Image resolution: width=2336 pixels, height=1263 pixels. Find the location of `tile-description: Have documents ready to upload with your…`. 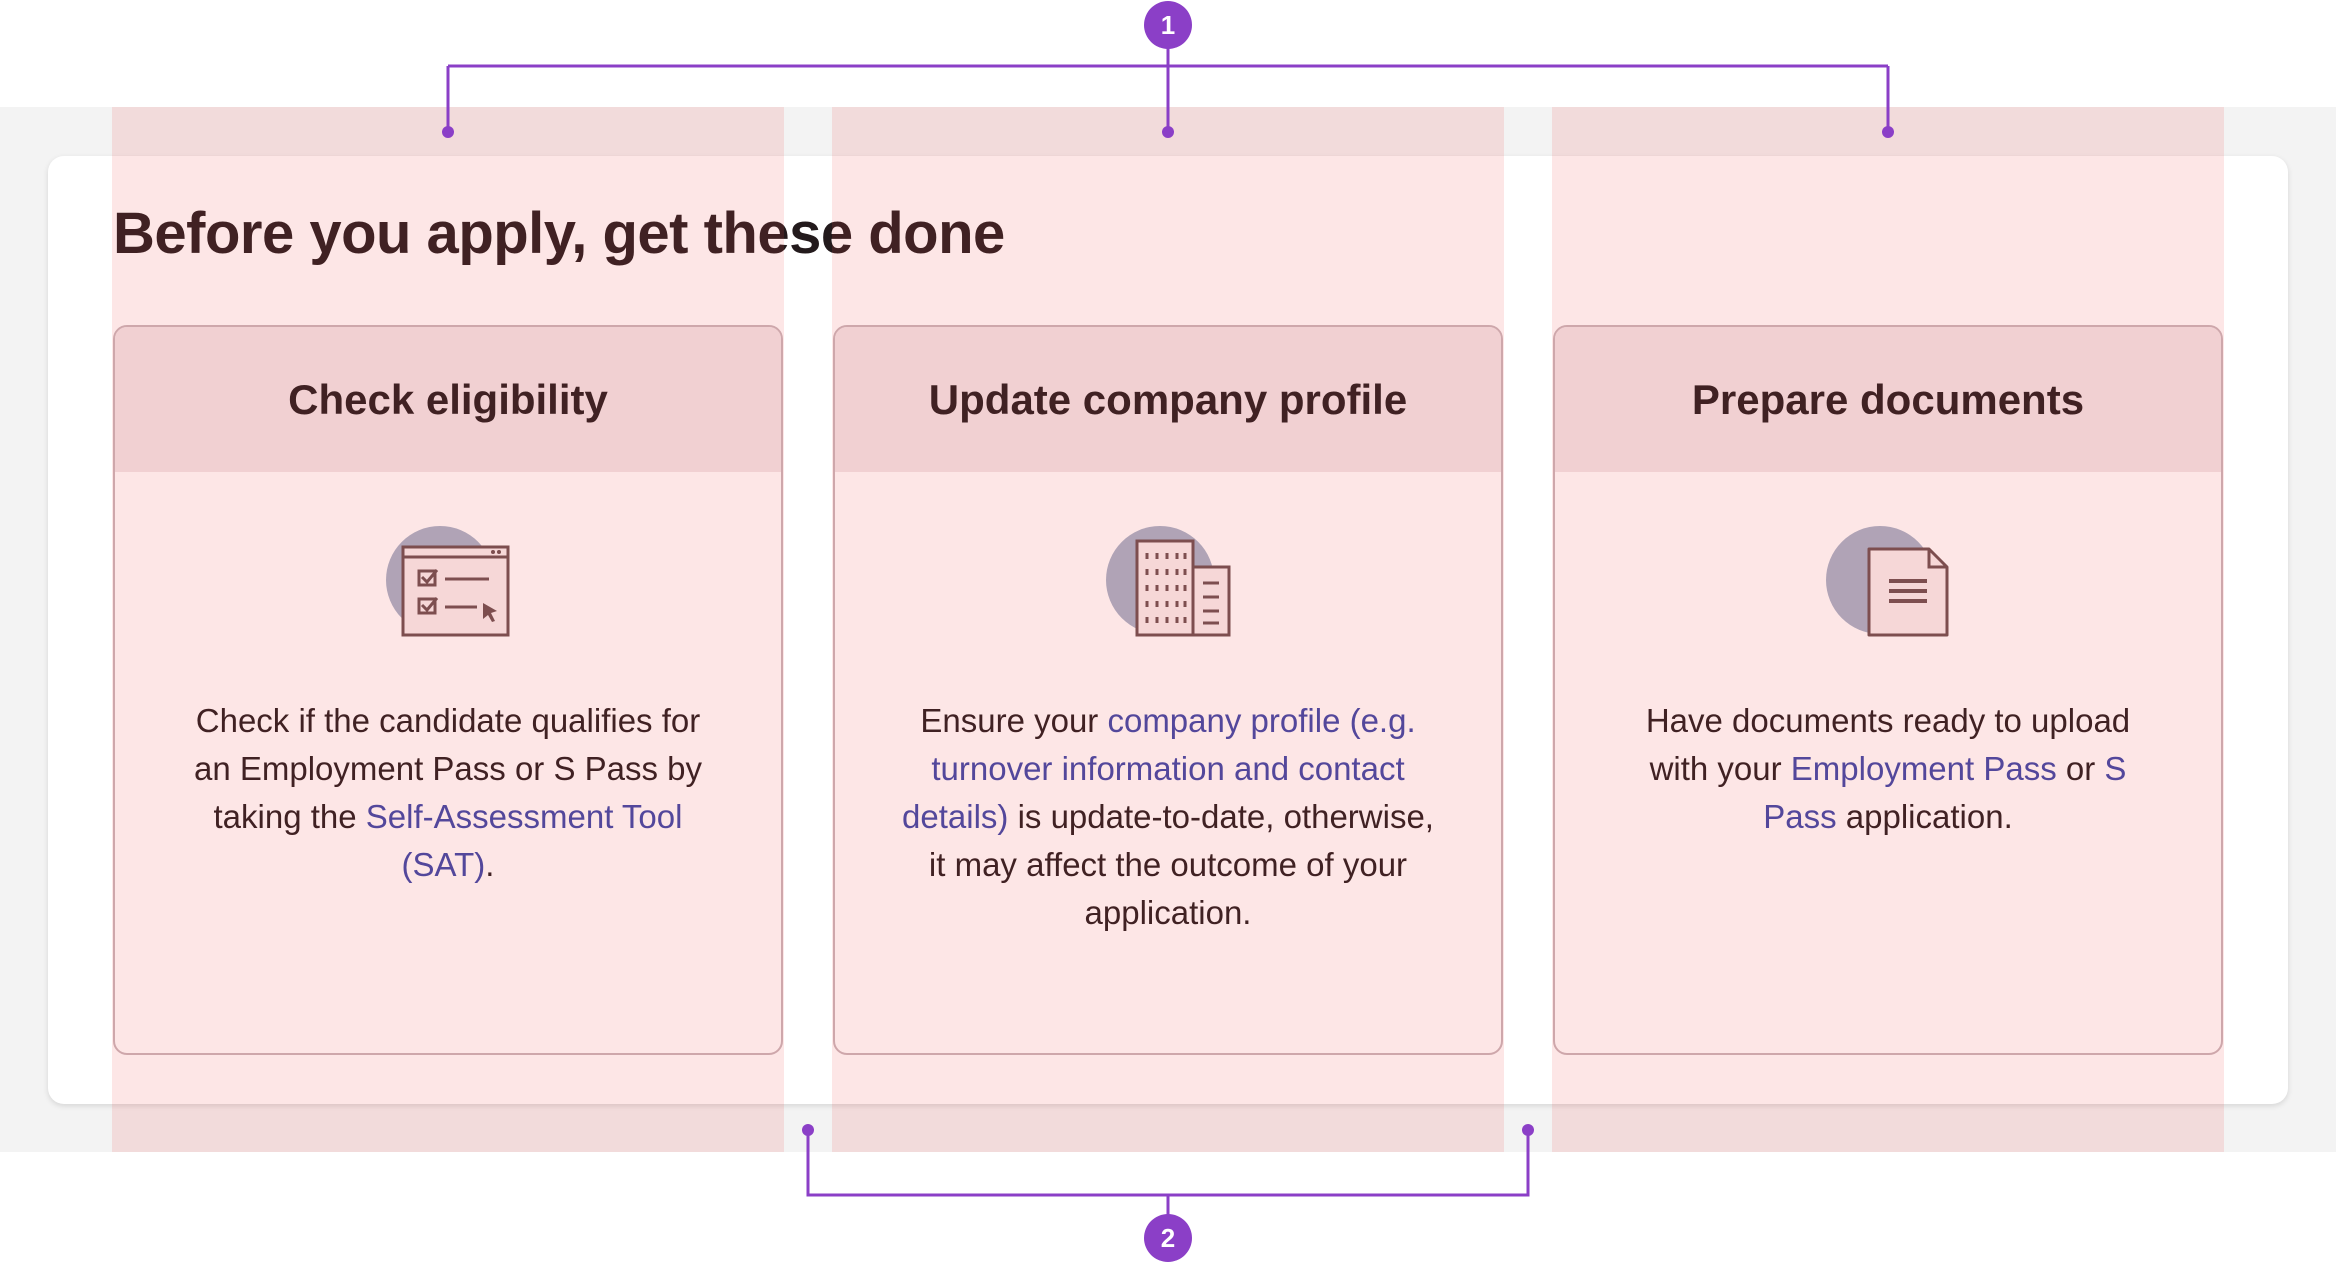

tile-description: Have documents ready to upload with your… is located at coordinates (1888, 768).